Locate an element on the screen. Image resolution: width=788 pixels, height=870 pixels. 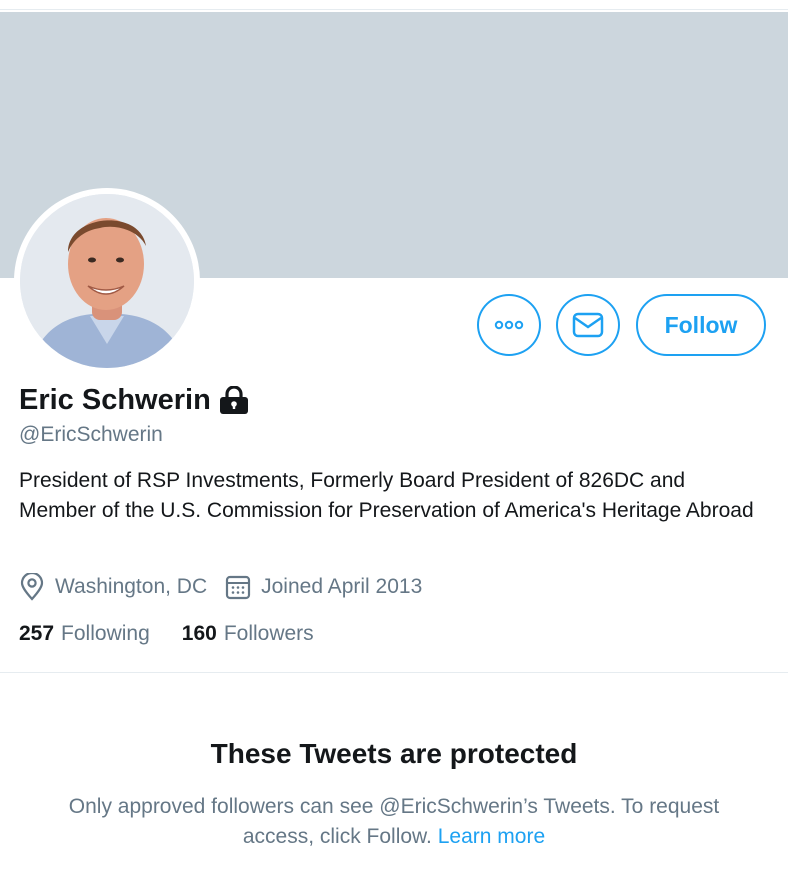
followers-label: Followers is located at coordinates (268, 633).